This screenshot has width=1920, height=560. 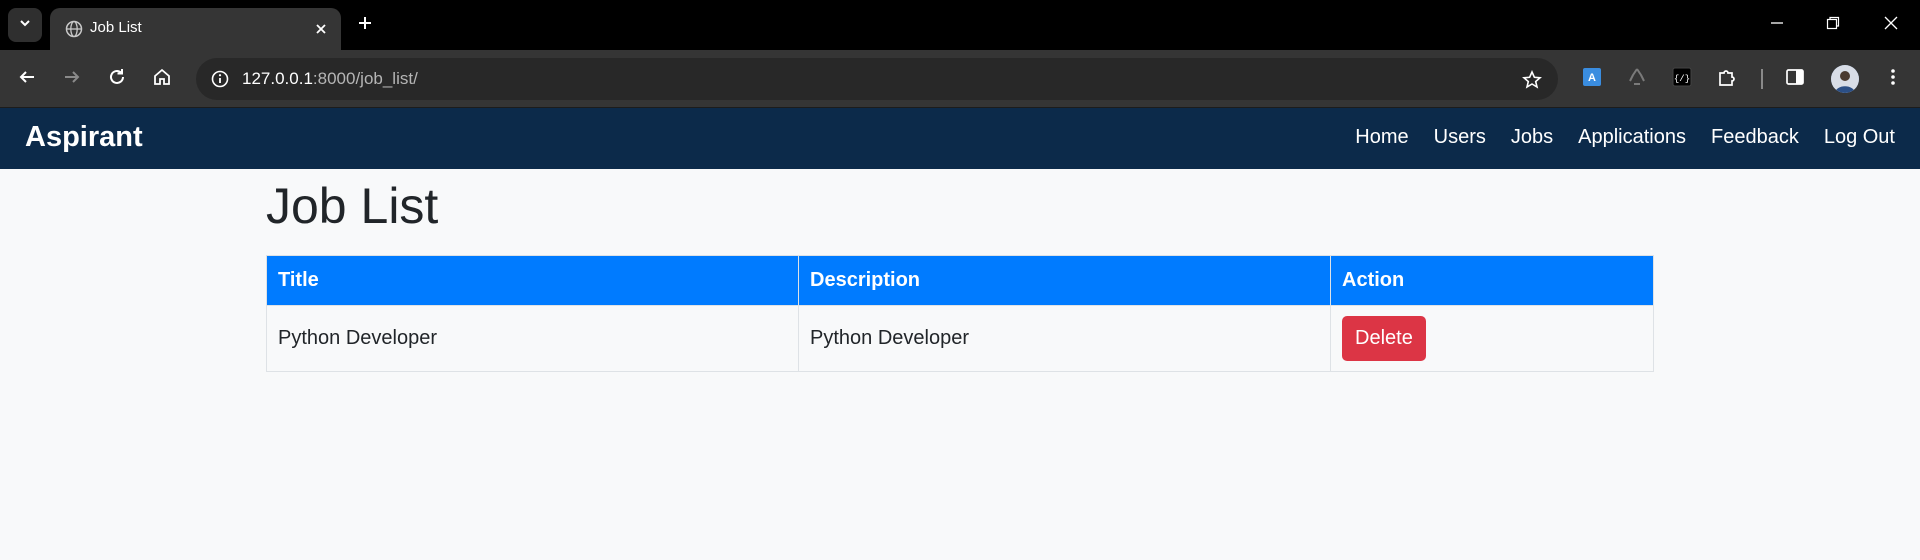 I want to click on nav-link-jobs: Jobs, so click(x=1532, y=137).